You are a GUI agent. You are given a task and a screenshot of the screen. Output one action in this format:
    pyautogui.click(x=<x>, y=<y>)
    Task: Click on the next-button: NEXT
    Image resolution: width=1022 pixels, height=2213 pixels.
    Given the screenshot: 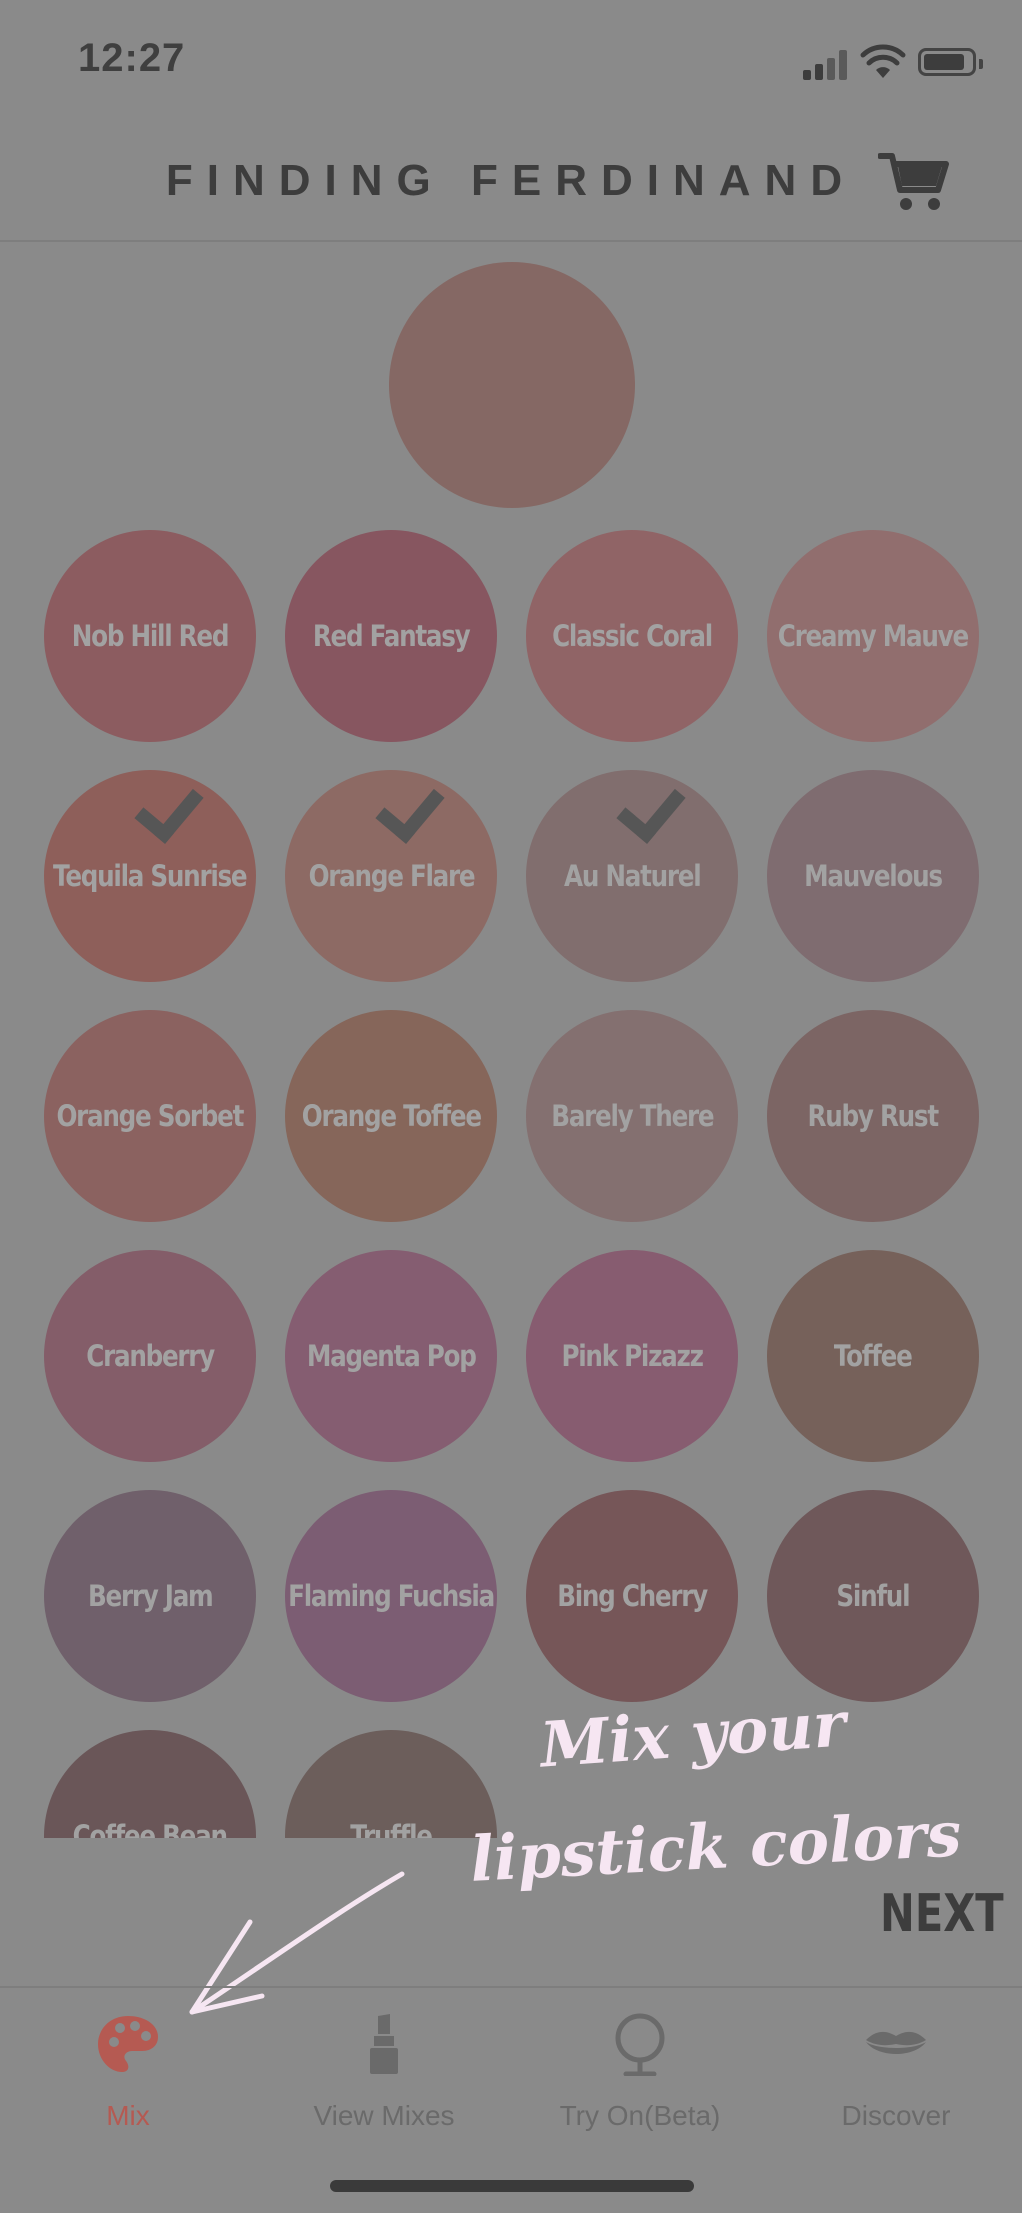 What is the action you would take?
    pyautogui.click(x=942, y=1914)
    